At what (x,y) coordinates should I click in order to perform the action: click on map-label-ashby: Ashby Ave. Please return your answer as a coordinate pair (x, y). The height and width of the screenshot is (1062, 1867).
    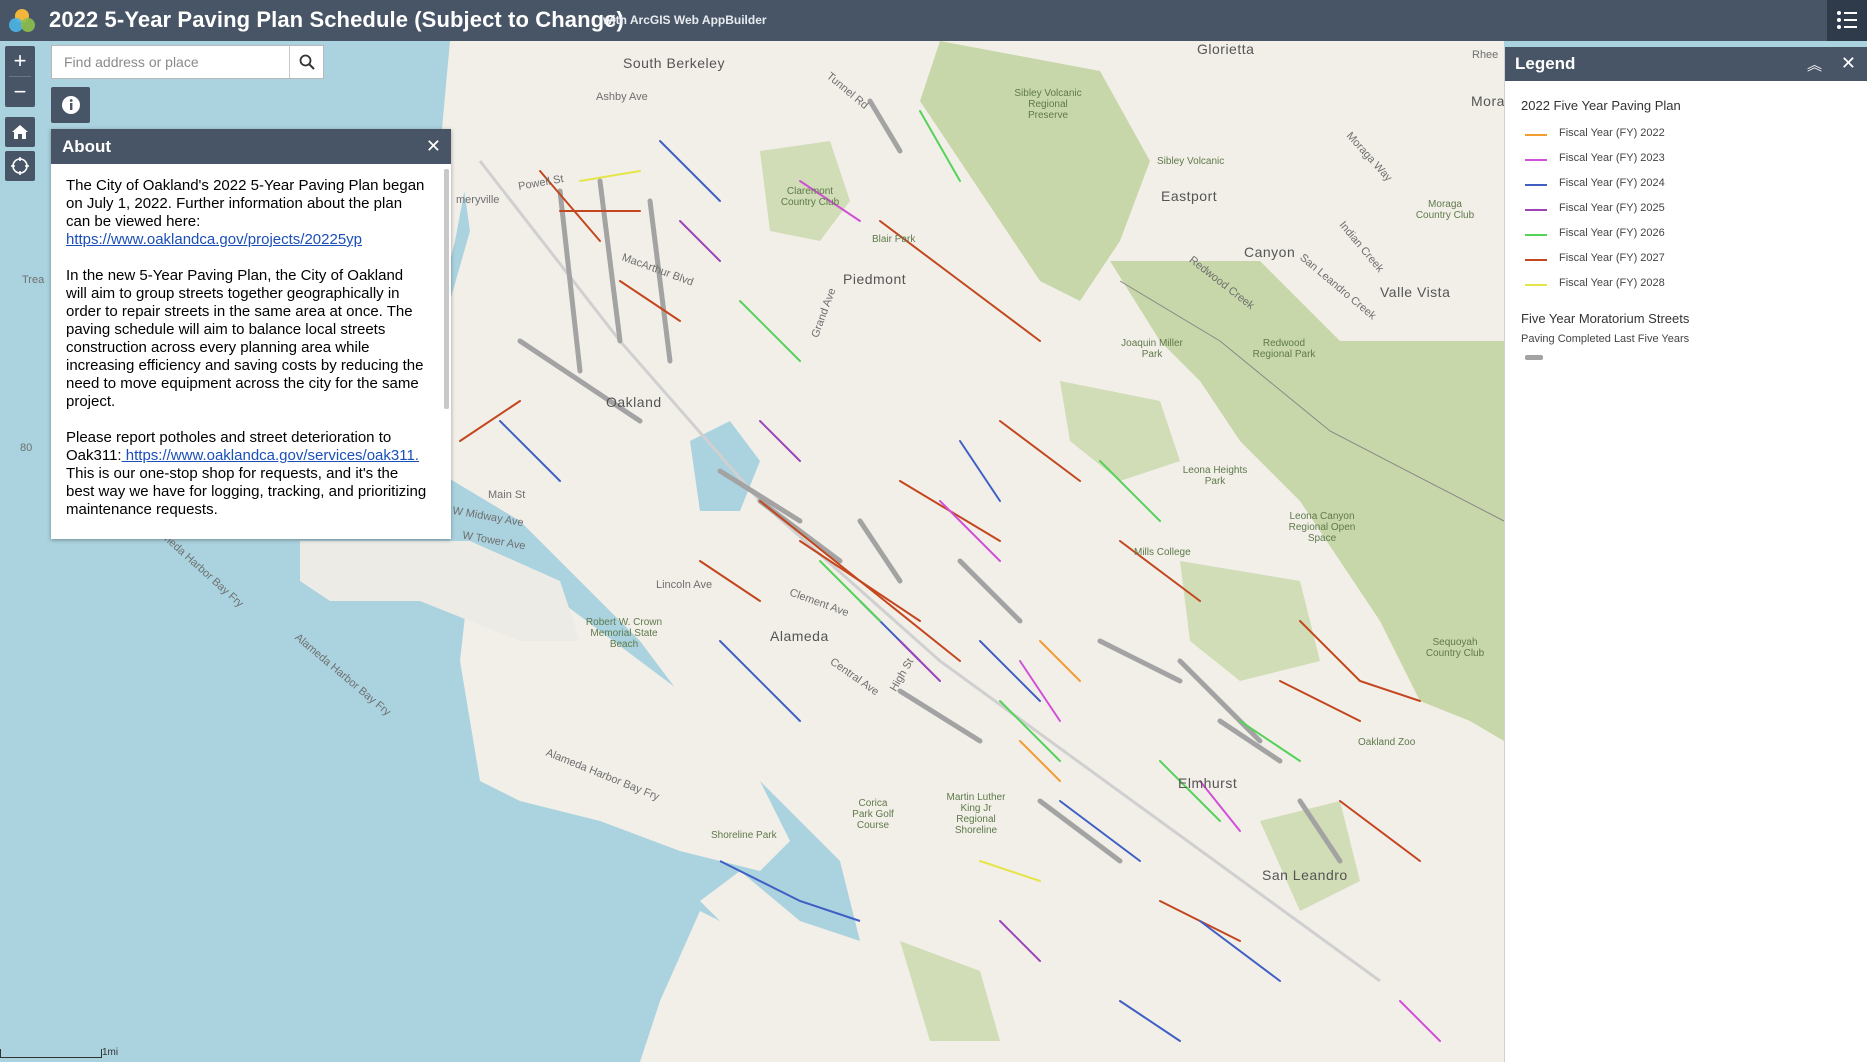
    Looking at the image, I should click on (622, 97).